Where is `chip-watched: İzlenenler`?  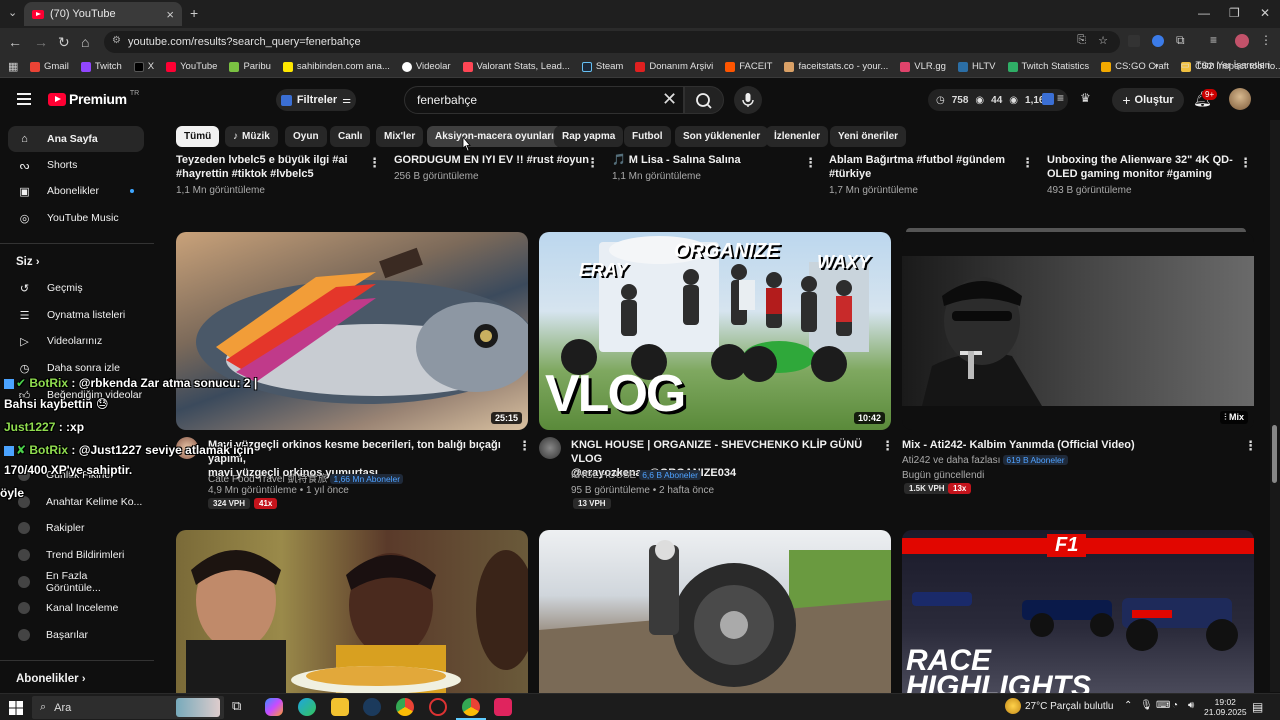
chip-watched: İzlenenler is located at coordinates (797, 136).